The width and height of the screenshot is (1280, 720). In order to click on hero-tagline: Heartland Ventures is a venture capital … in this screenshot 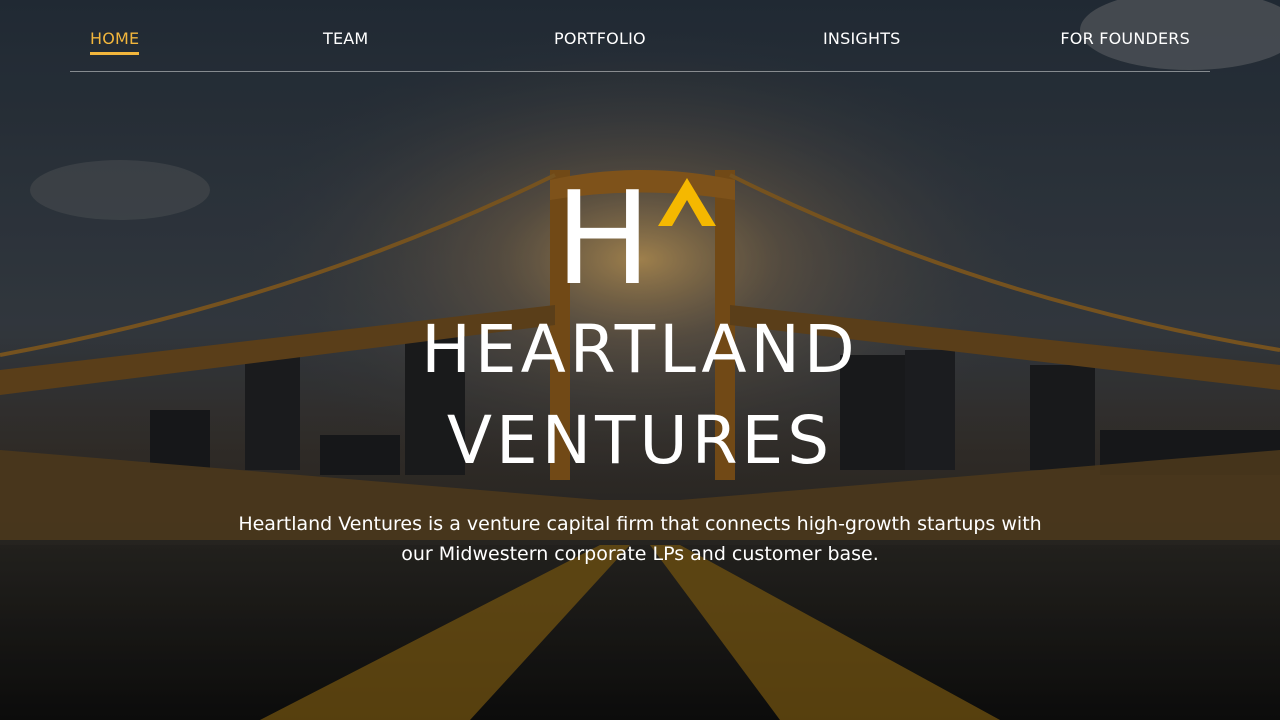, I will do `click(640, 539)`.